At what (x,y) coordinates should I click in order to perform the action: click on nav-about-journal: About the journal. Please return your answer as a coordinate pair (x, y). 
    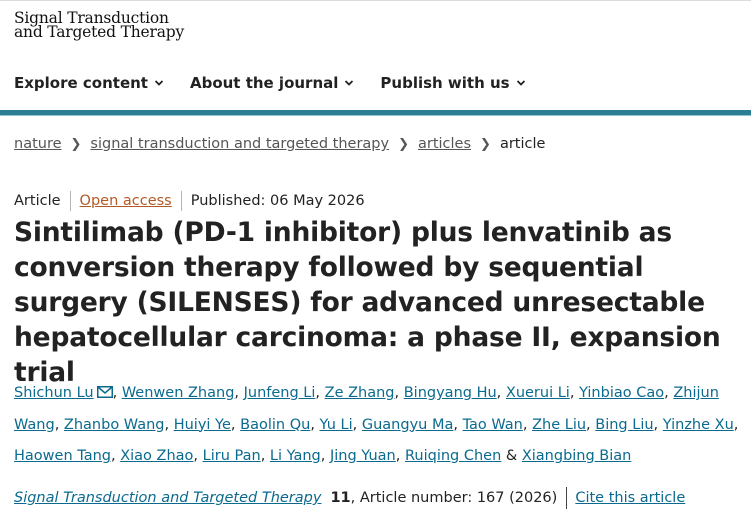
    Looking at the image, I should click on (272, 83).